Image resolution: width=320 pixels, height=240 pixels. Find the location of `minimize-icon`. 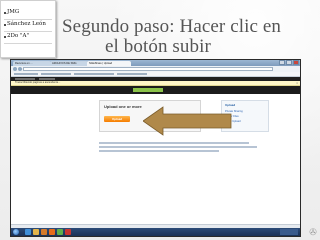

minimize-icon is located at coordinates (282, 62).